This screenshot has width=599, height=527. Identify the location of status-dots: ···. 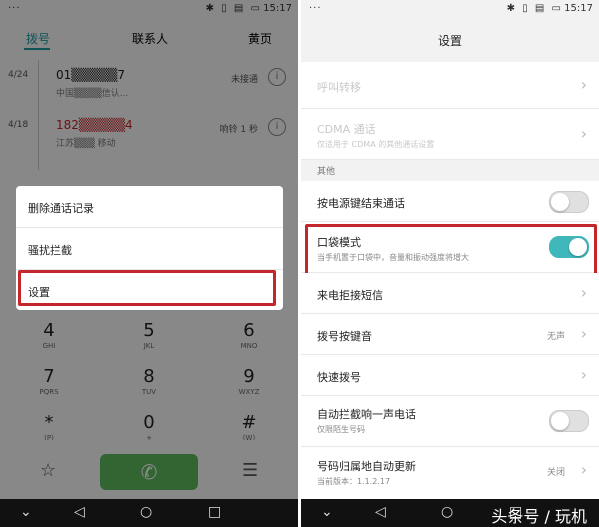
(315, 8).